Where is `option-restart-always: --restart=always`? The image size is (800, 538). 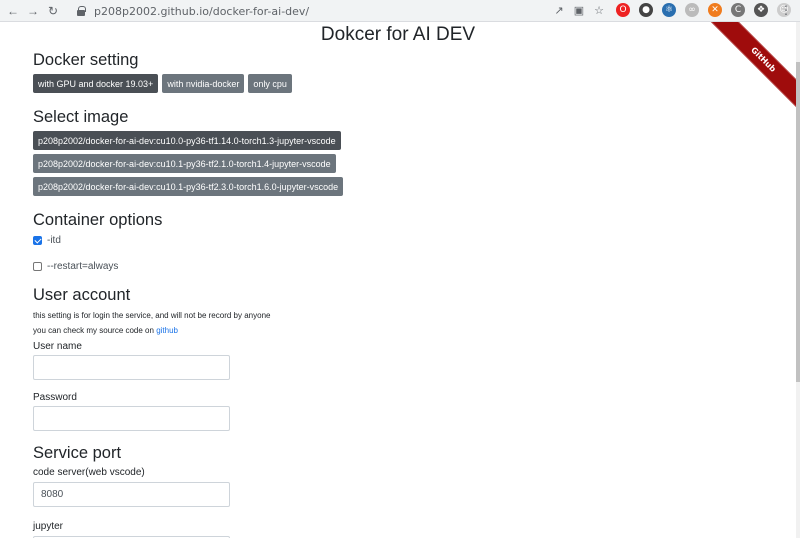
option-restart-always: --restart=always is located at coordinates (383, 266).